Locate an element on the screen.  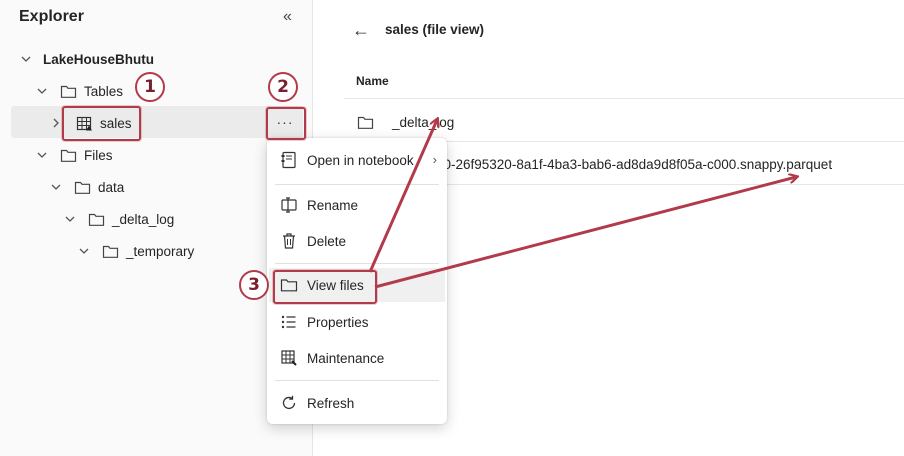
column-header-name: Name is located at coordinates (372, 81).